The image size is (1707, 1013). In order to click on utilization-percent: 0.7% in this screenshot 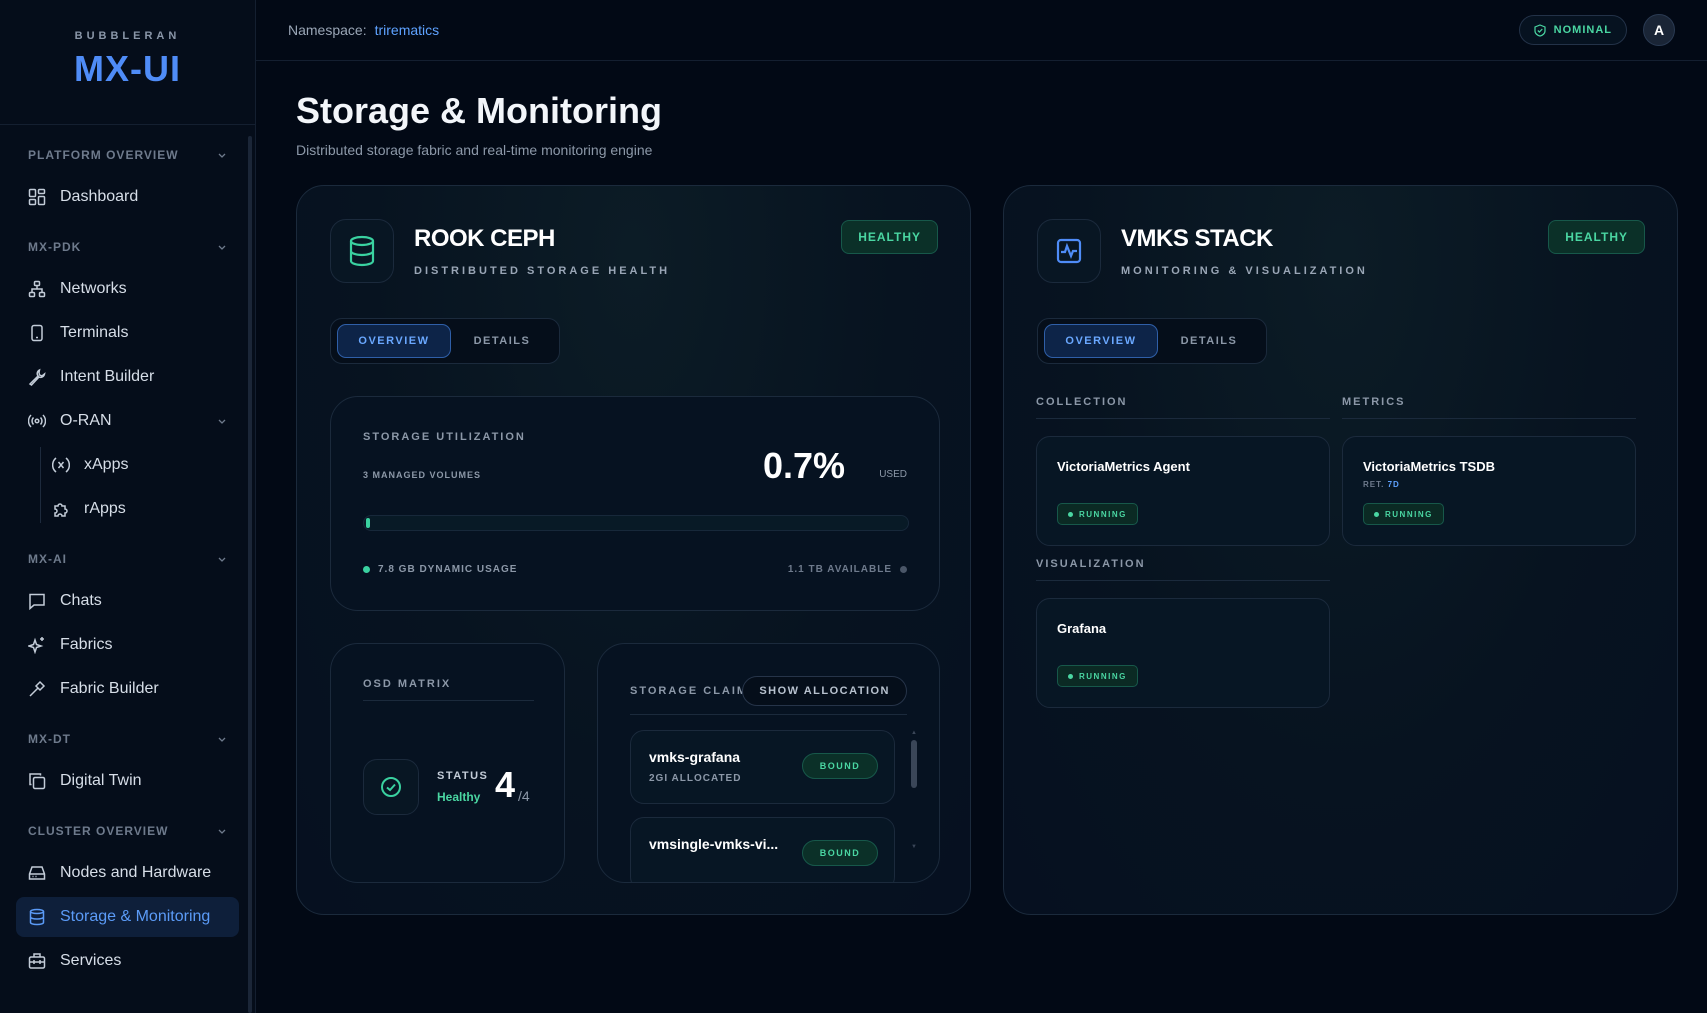, I will do `click(803, 465)`.